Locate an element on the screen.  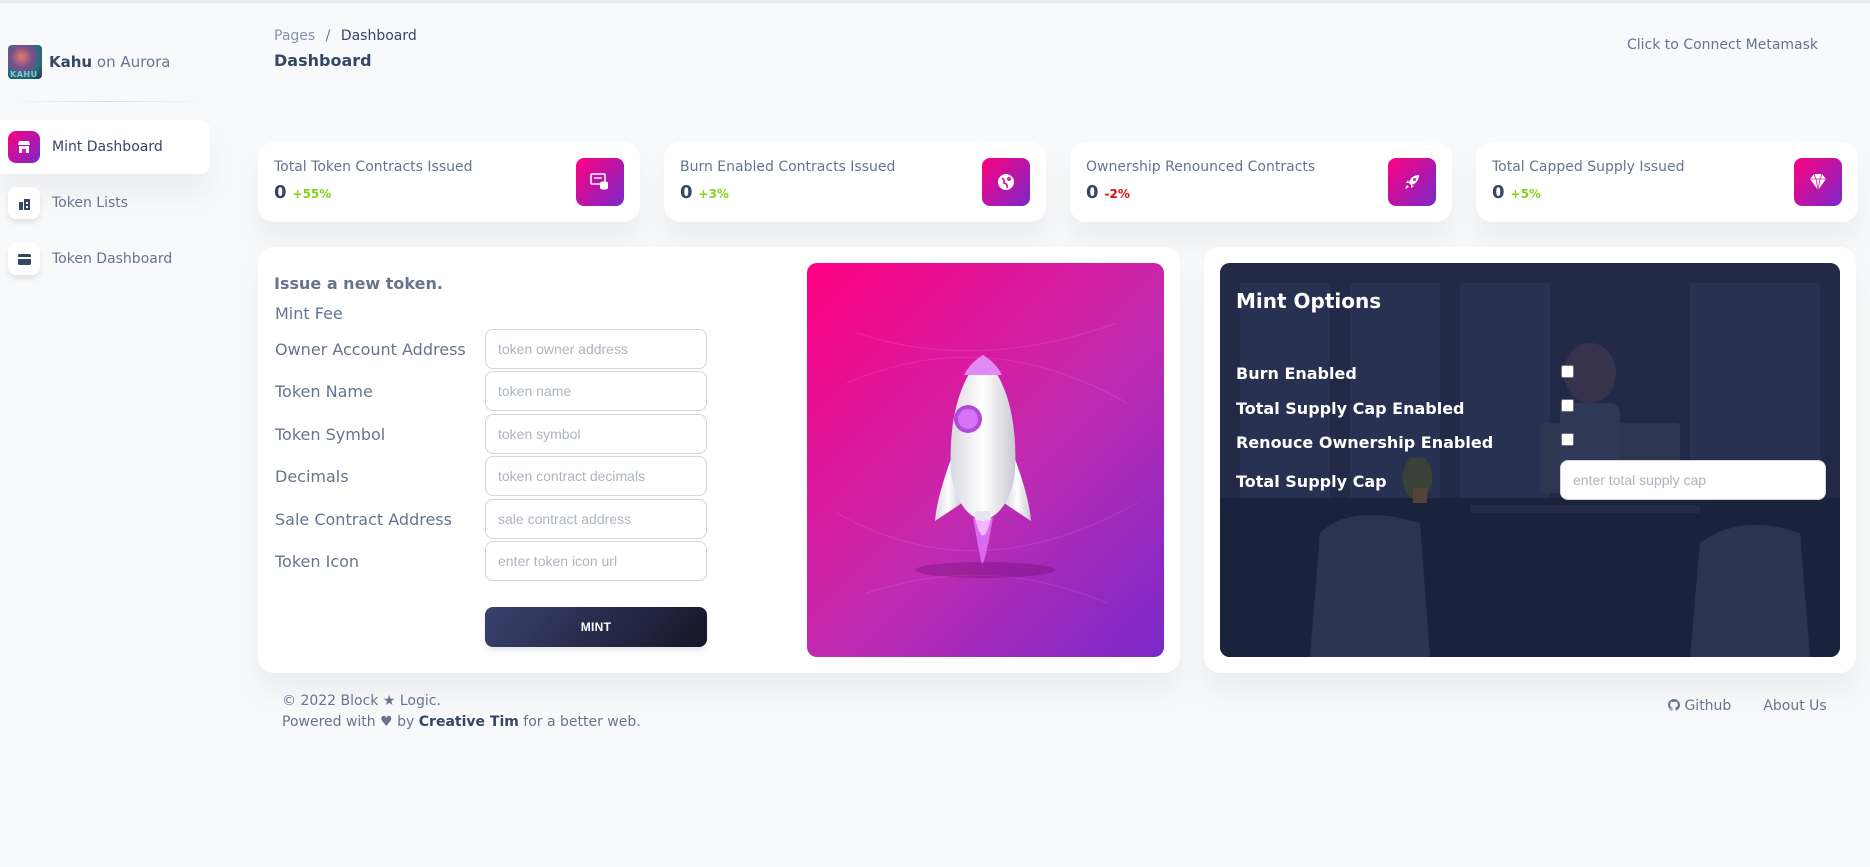
stat-change: +5% is located at coordinates (1525, 194).